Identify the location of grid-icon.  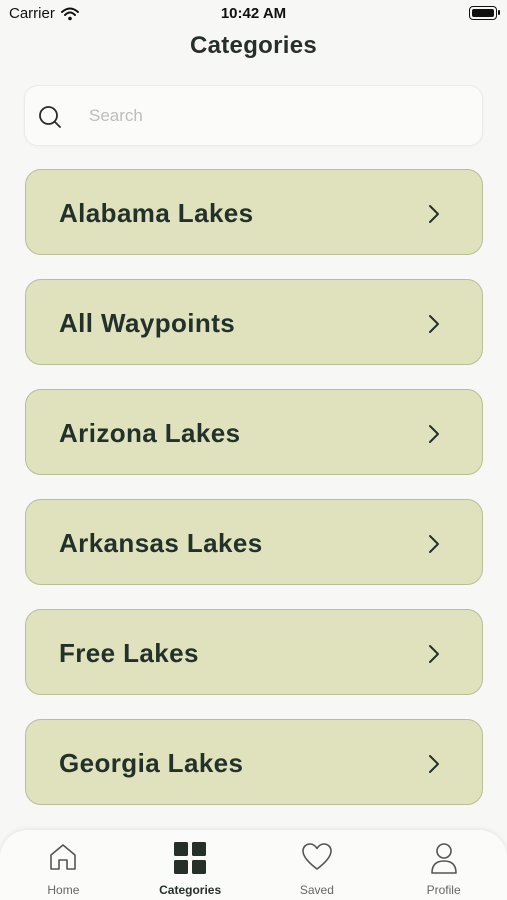
(190, 858).